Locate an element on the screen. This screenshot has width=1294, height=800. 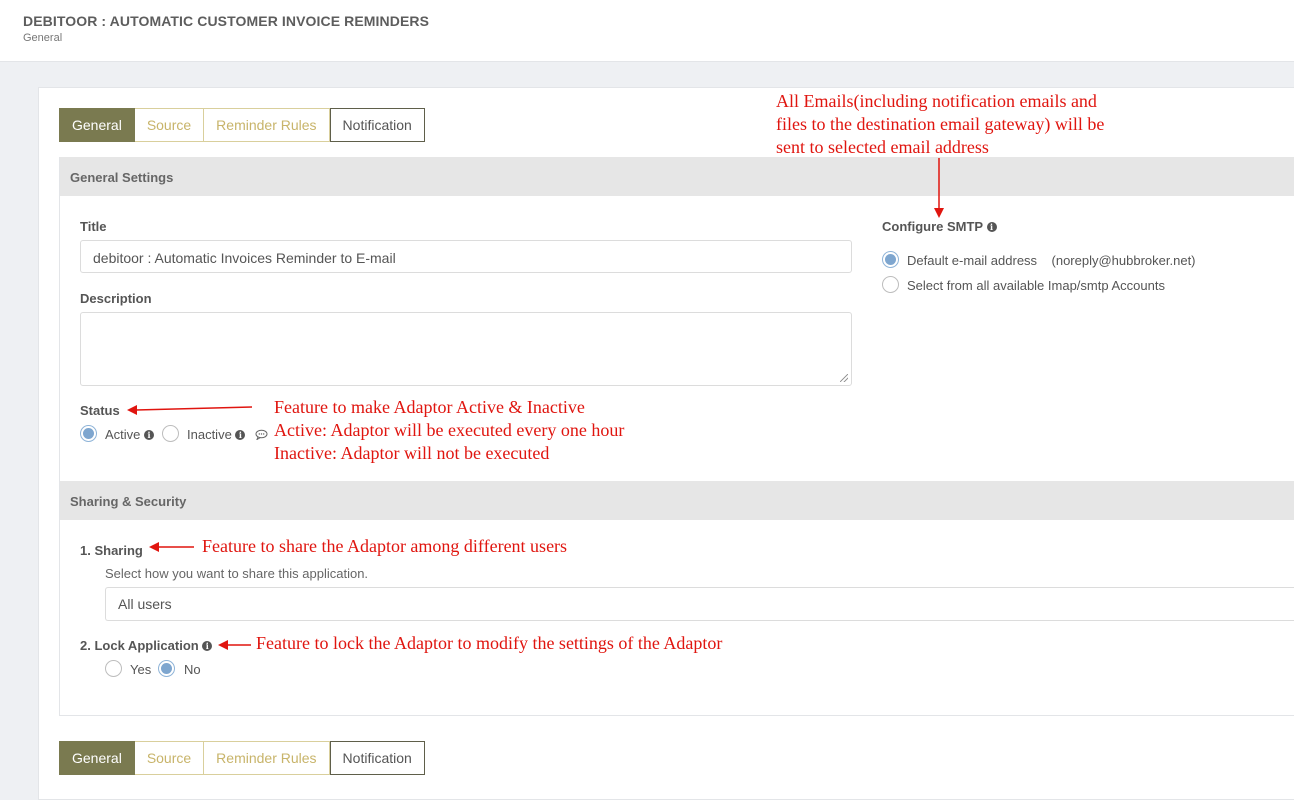
smtp-default-text: Default e-mail address is located at coordinates (972, 260).